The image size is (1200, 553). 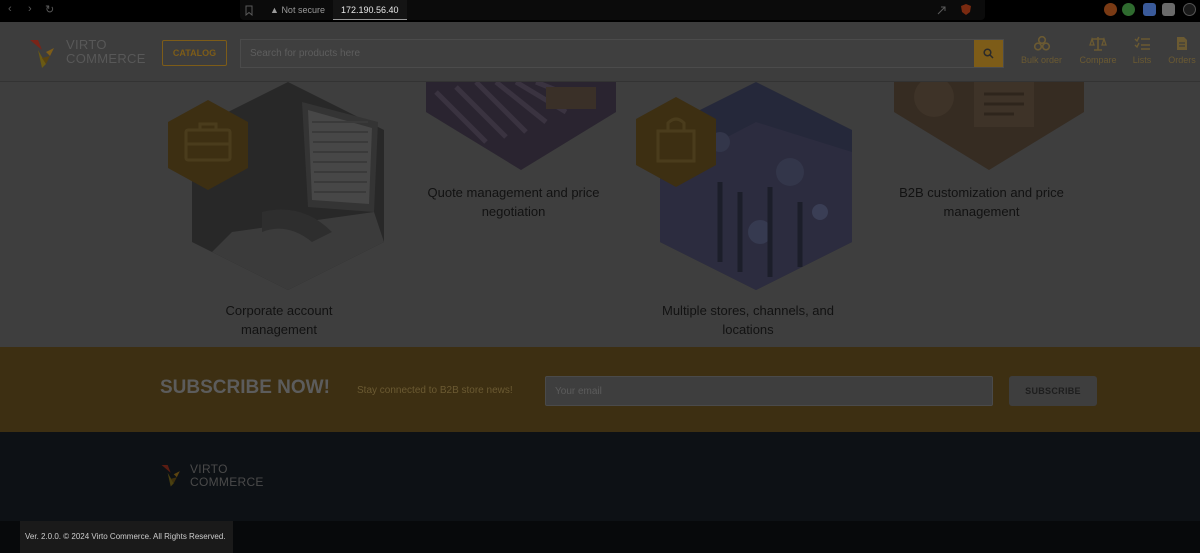 I want to click on profile-icon, so click(x=1149, y=9).